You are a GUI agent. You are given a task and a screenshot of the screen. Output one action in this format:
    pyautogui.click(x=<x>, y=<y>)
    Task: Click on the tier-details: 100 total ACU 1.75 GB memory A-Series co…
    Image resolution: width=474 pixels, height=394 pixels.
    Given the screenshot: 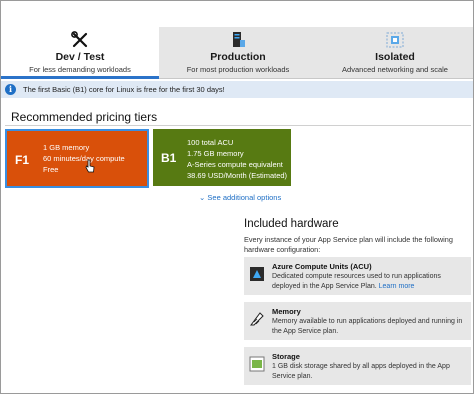 What is the action you would take?
    pyautogui.click(x=237, y=159)
    